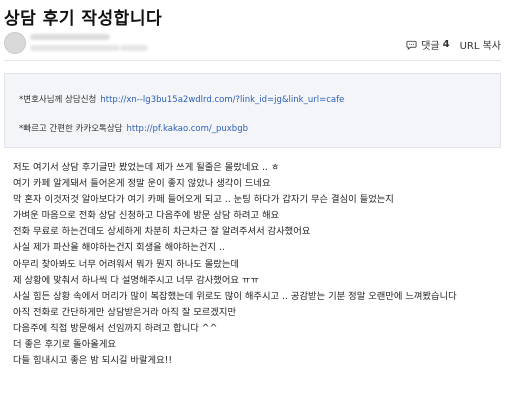 The width and height of the screenshot is (505, 401). What do you see at coordinates (58, 100) in the screenshot?
I see `consult-link-label: *변호사님께 상담신청` at bounding box center [58, 100].